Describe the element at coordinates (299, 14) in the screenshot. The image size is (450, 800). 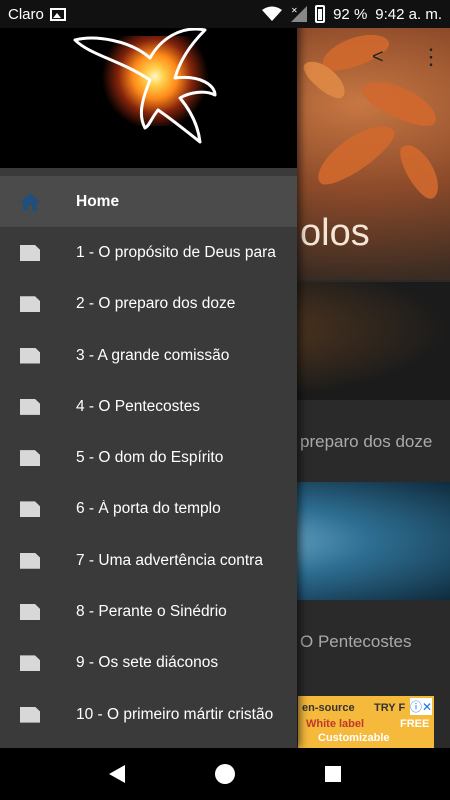
I see `signal-icon: ✕` at that location.